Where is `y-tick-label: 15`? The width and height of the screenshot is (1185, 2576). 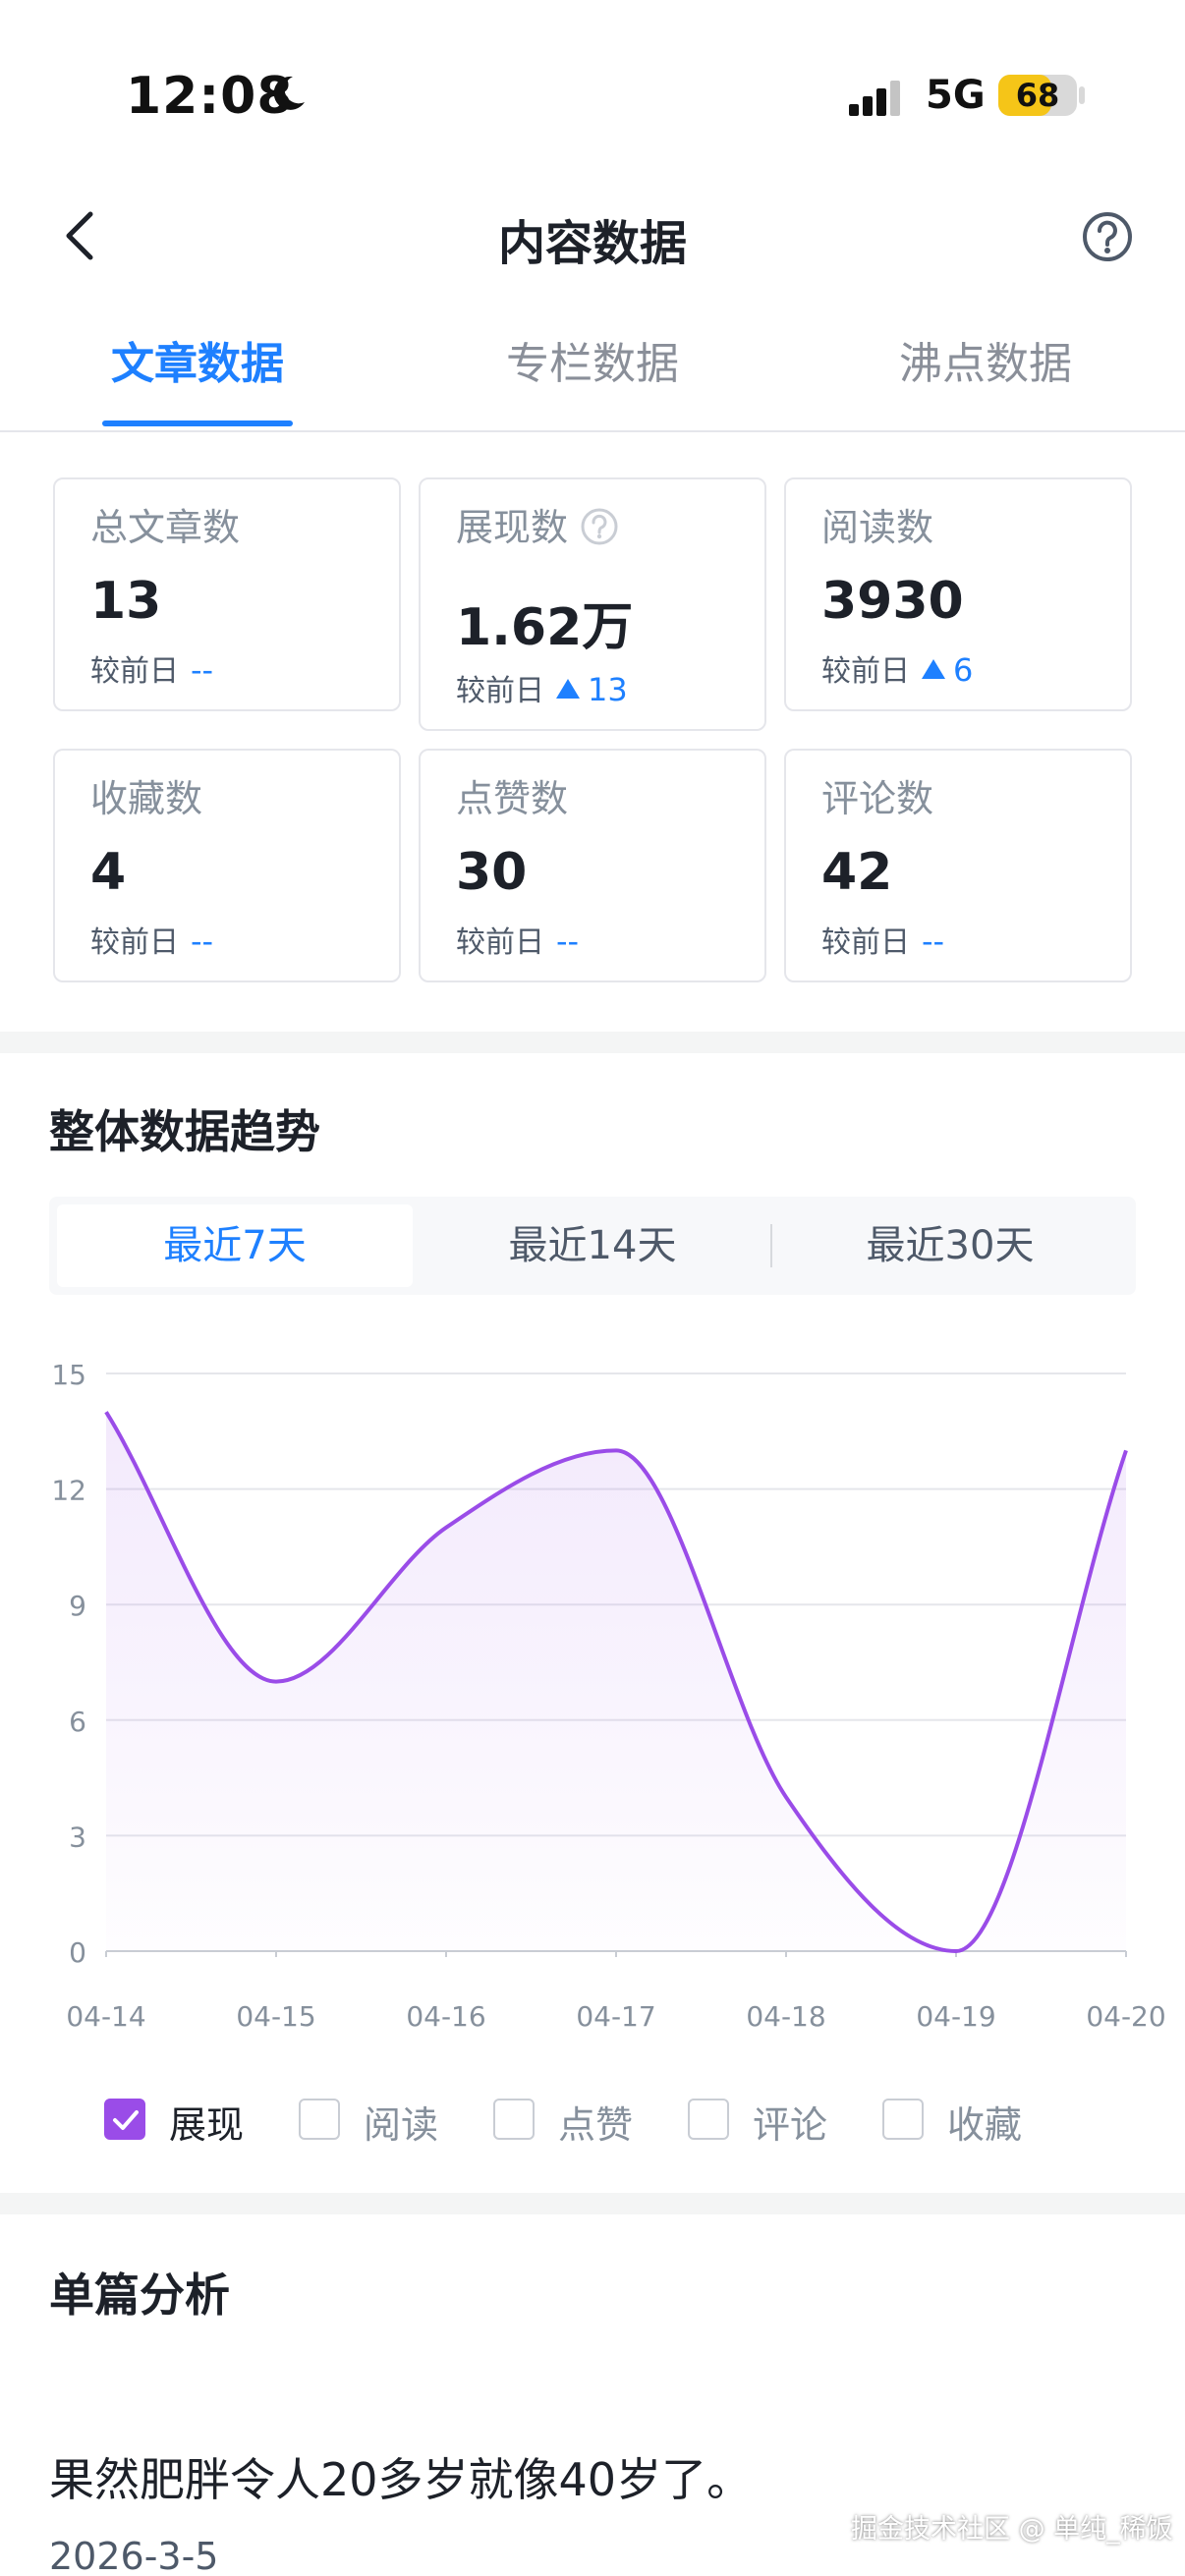 y-tick-label: 15 is located at coordinates (68, 1375).